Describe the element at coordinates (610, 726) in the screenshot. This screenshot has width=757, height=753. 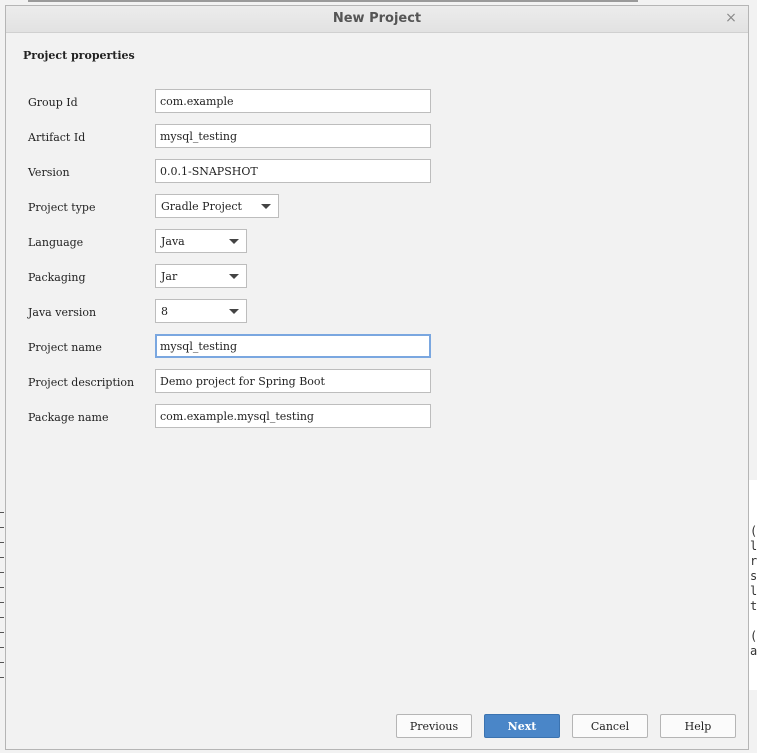
I see `cancel-button: Cancel` at that location.